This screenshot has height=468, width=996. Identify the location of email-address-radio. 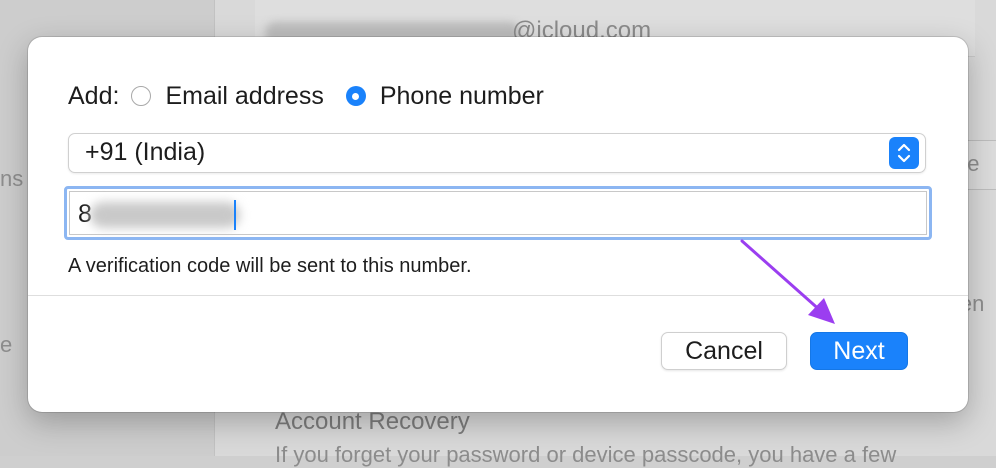
(141, 96).